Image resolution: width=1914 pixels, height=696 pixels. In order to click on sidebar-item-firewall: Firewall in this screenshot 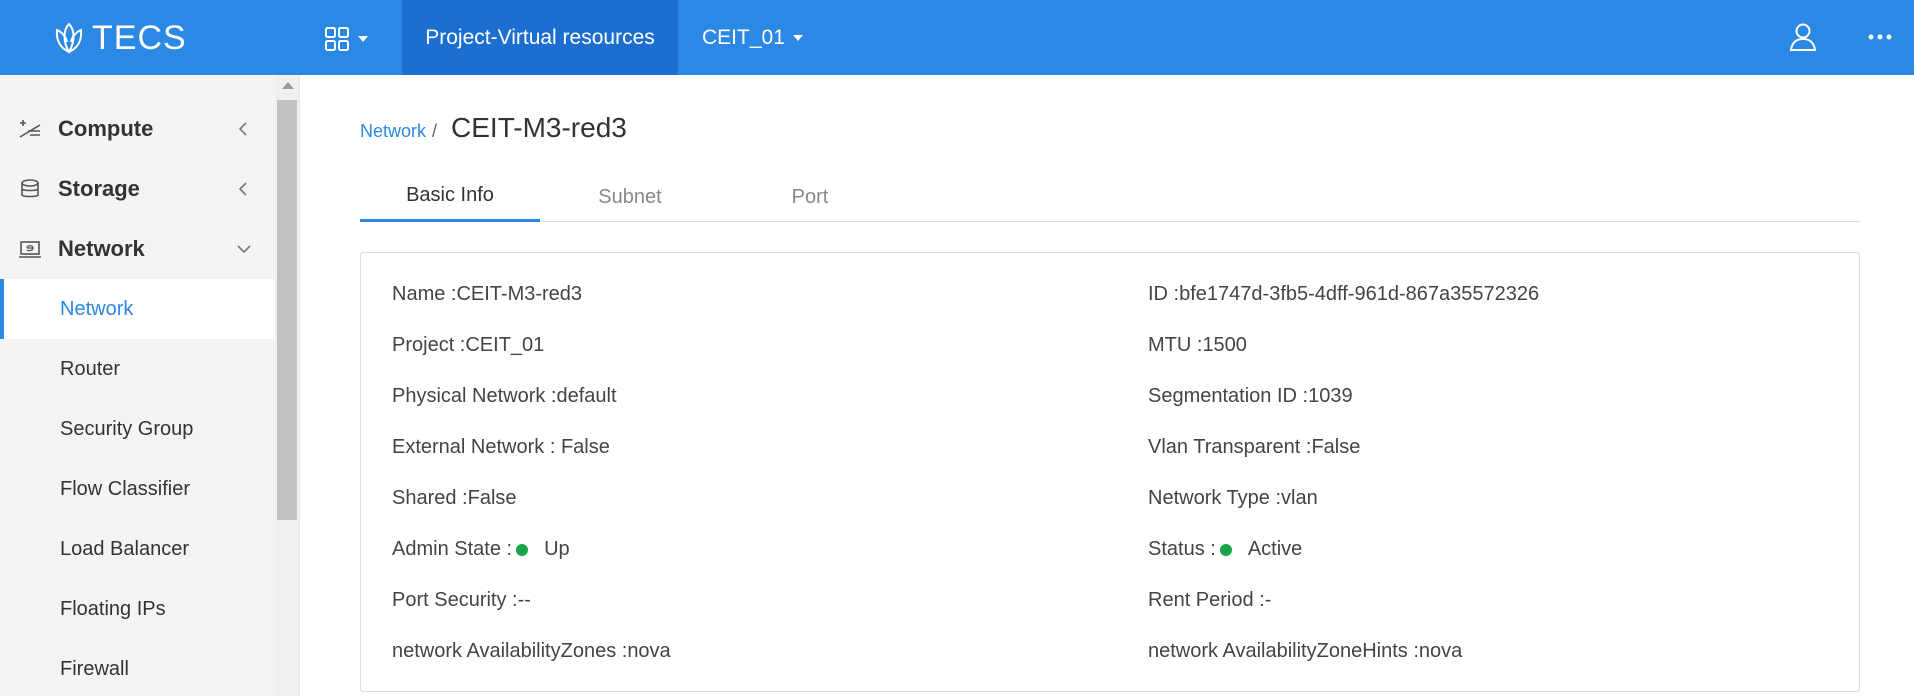, I will do `click(137, 667)`.